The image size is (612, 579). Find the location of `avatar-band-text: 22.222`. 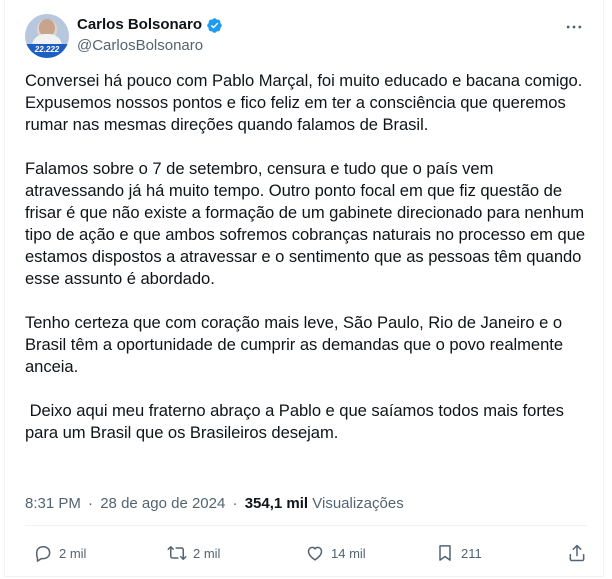

avatar-band-text: 22.222 is located at coordinates (47, 51).